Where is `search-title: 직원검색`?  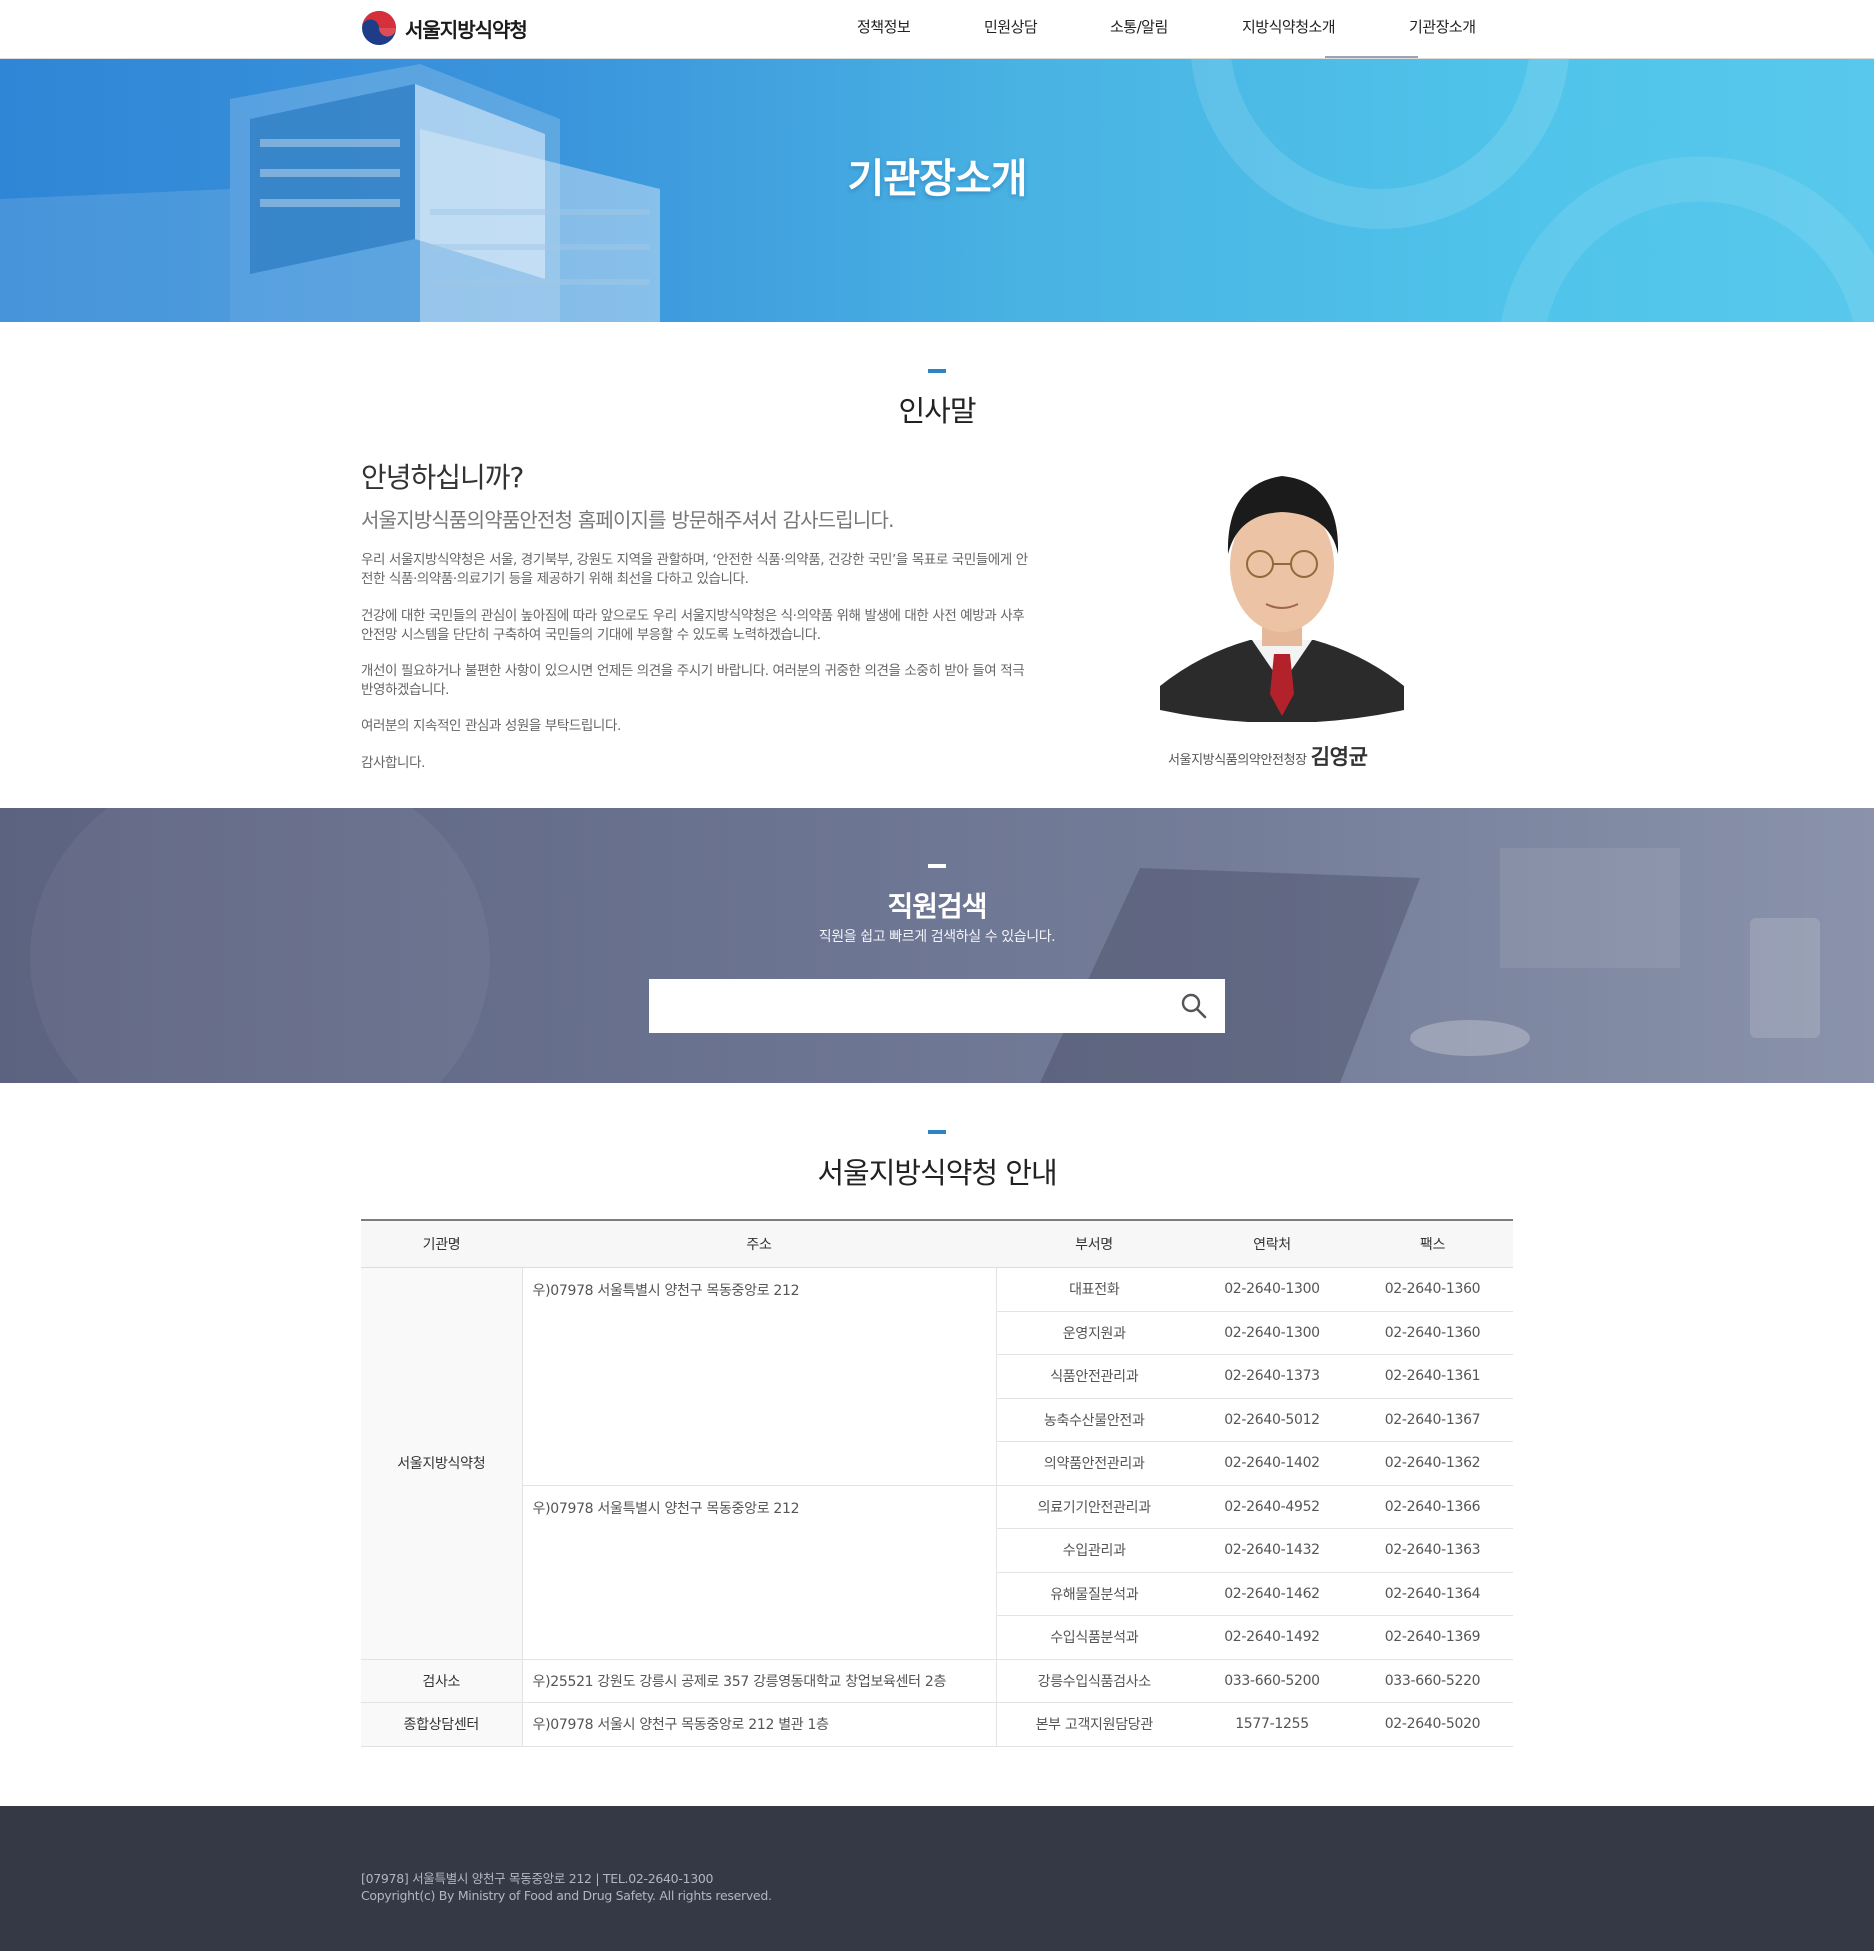
search-title: 직원검색 is located at coordinates (937, 906).